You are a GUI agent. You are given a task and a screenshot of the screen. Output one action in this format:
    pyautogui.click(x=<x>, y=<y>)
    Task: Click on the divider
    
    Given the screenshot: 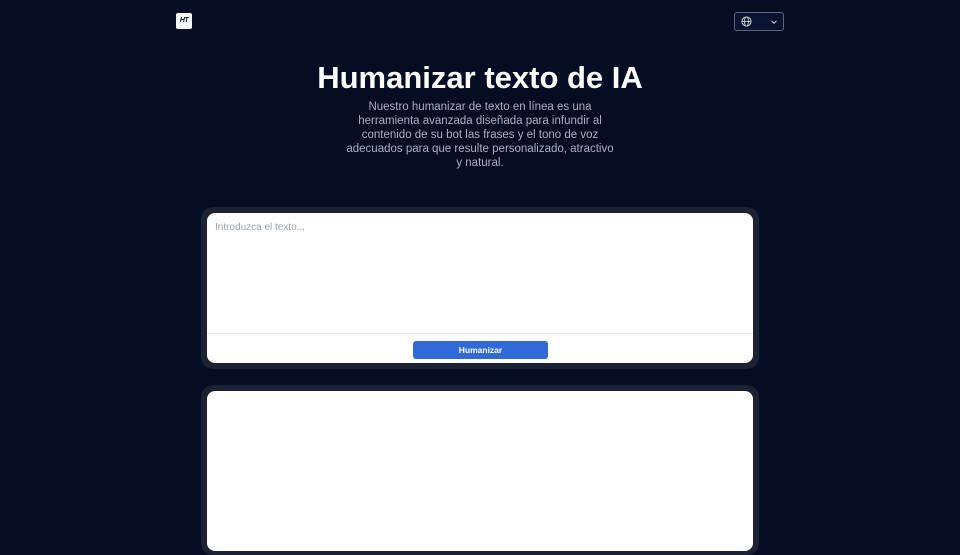 What is the action you would take?
    pyautogui.click(x=480, y=333)
    